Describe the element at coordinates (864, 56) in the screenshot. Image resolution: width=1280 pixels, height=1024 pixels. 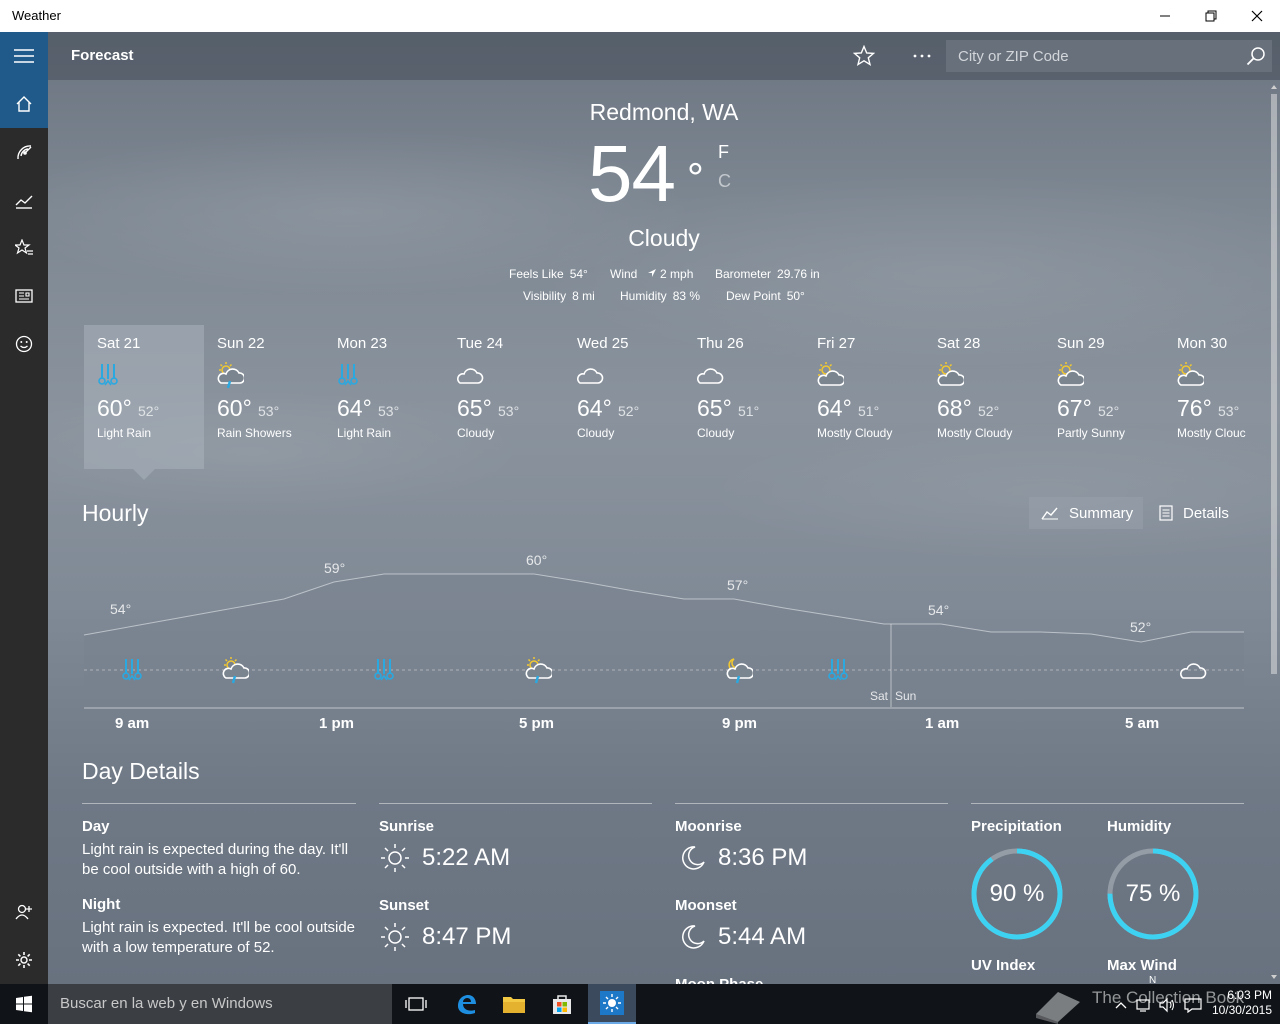
I see `favorite-button` at that location.